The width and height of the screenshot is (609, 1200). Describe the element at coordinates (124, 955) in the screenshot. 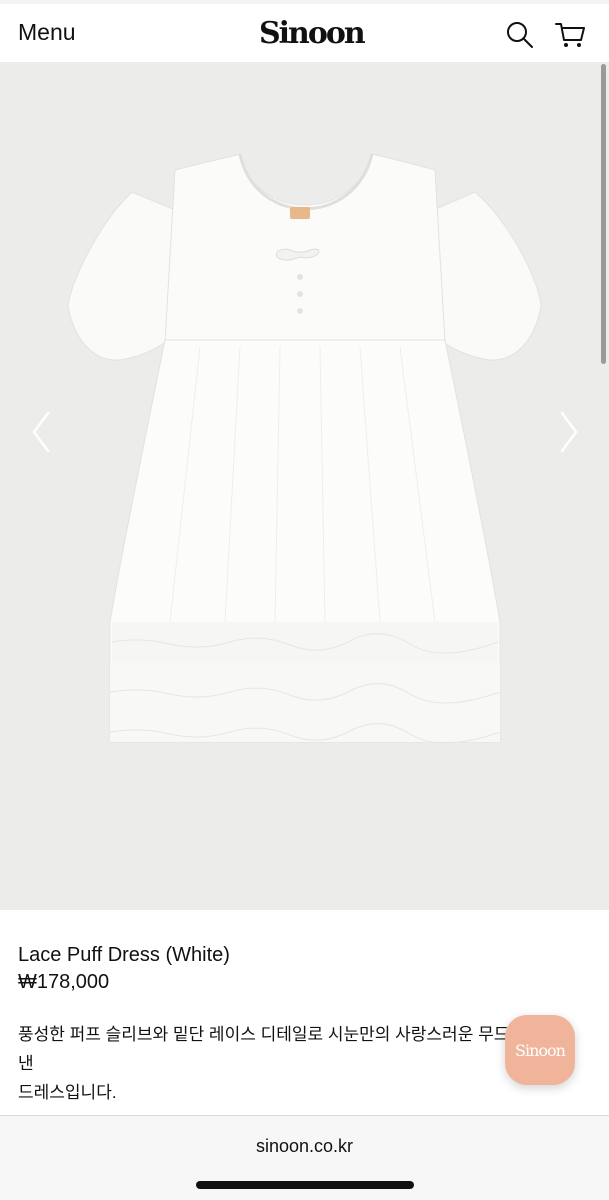

I see `product-name: Lace Puff Dress (White)` at that location.